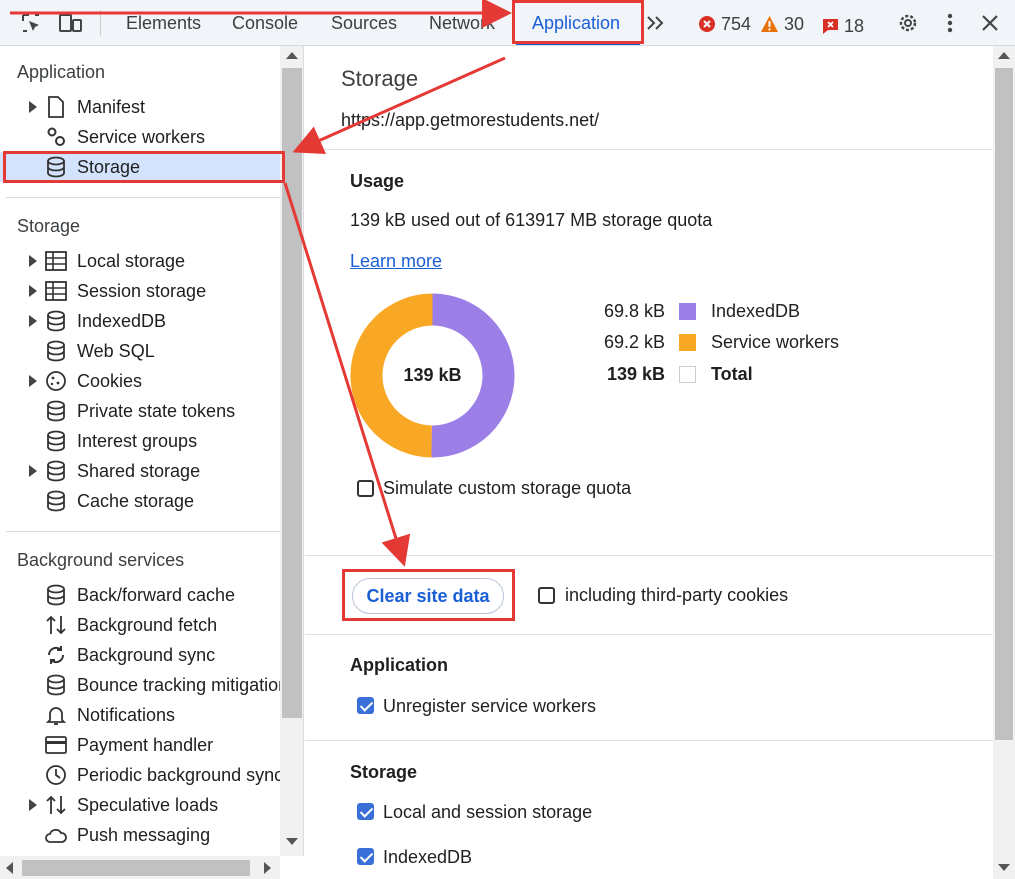  What do you see at coordinates (71, 23) in the screenshot?
I see `device-toolbar-icon` at bounding box center [71, 23].